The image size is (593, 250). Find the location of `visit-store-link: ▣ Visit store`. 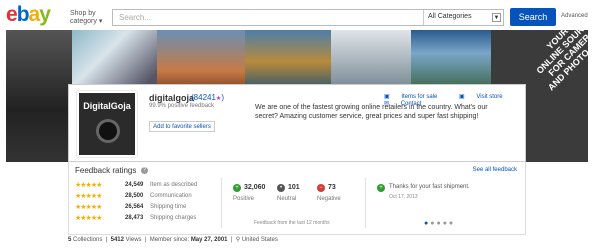

visit-store-link: ▣ Visit store is located at coordinates (486, 97).